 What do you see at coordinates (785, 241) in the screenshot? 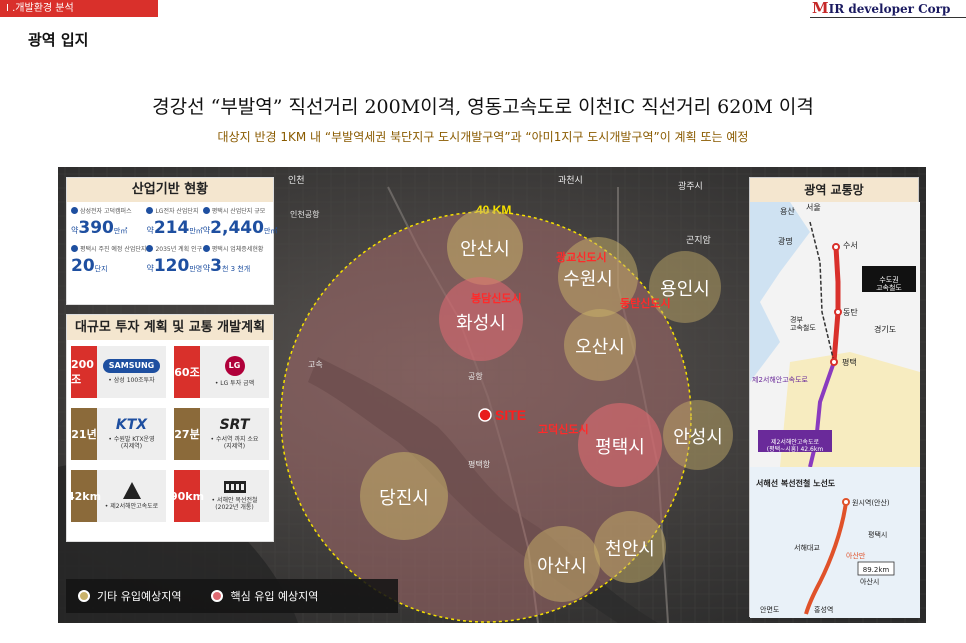
I see `place-label: 광명` at bounding box center [785, 241].